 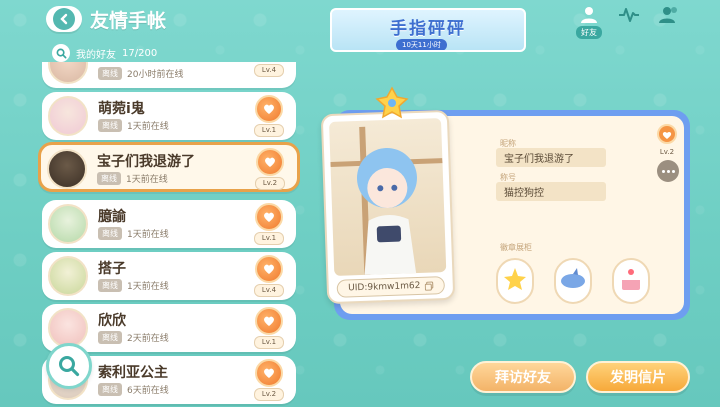 What do you see at coordinates (589, 32) in the screenshot?
I see `tab-friends-label: 好友` at bounding box center [589, 32].